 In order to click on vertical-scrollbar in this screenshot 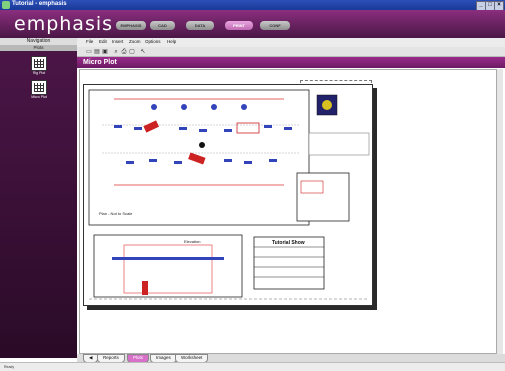, I will do `click(500, 211)`.